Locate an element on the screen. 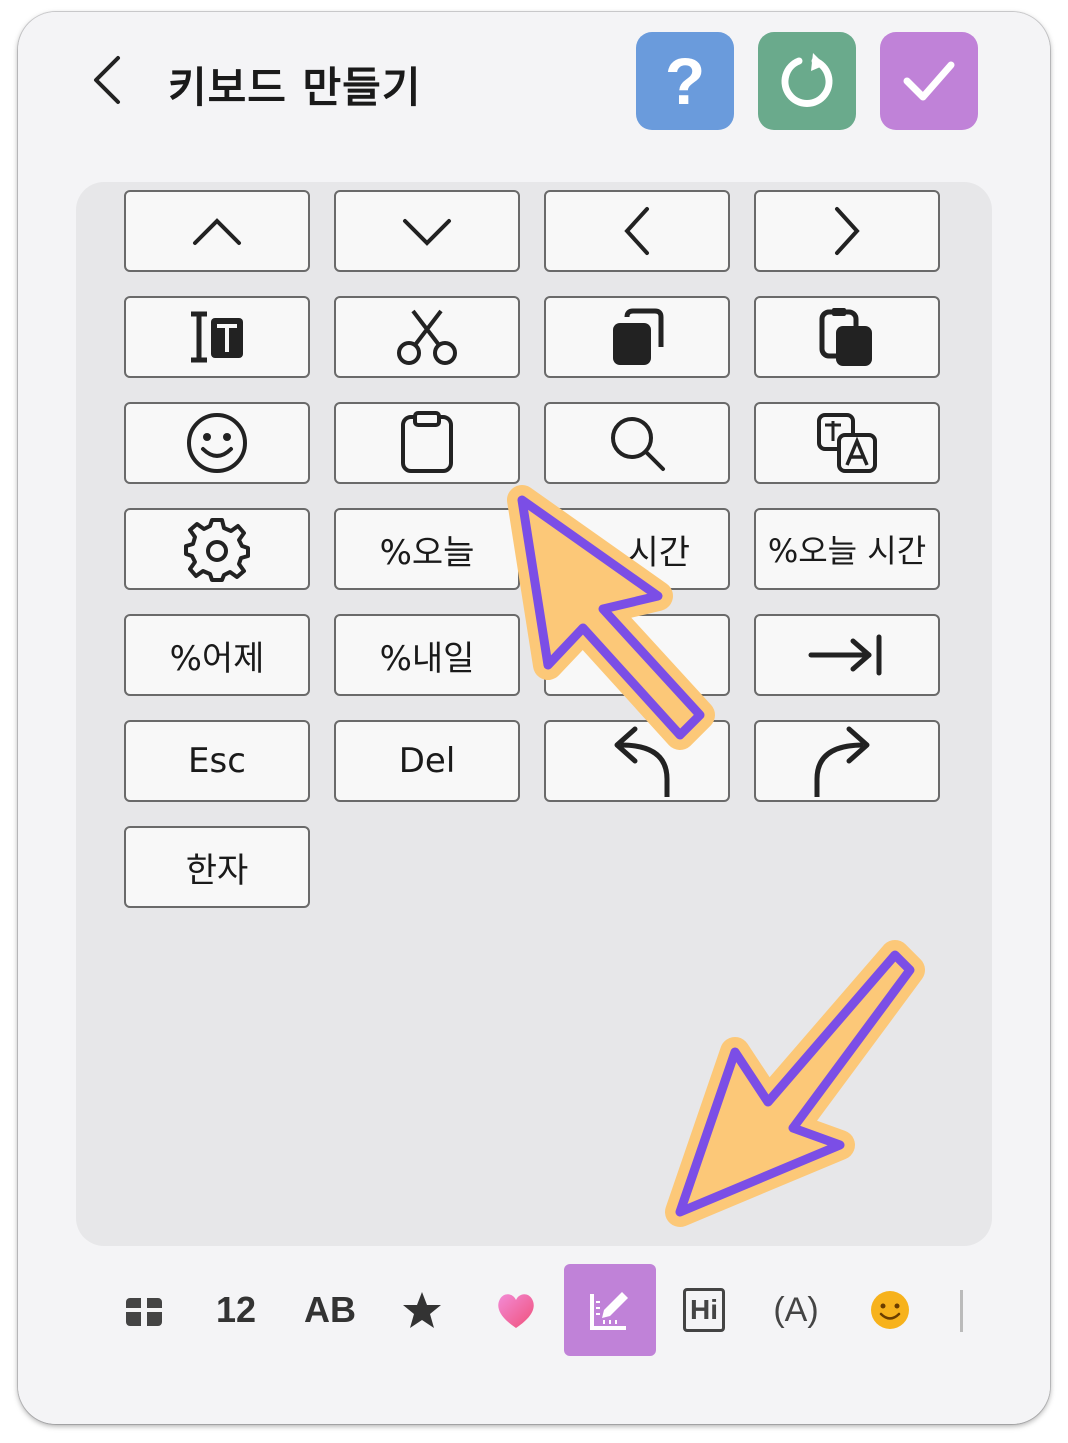 This screenshot has width=1068, height=1443. translate-icon is located at coordinates (847, 443).